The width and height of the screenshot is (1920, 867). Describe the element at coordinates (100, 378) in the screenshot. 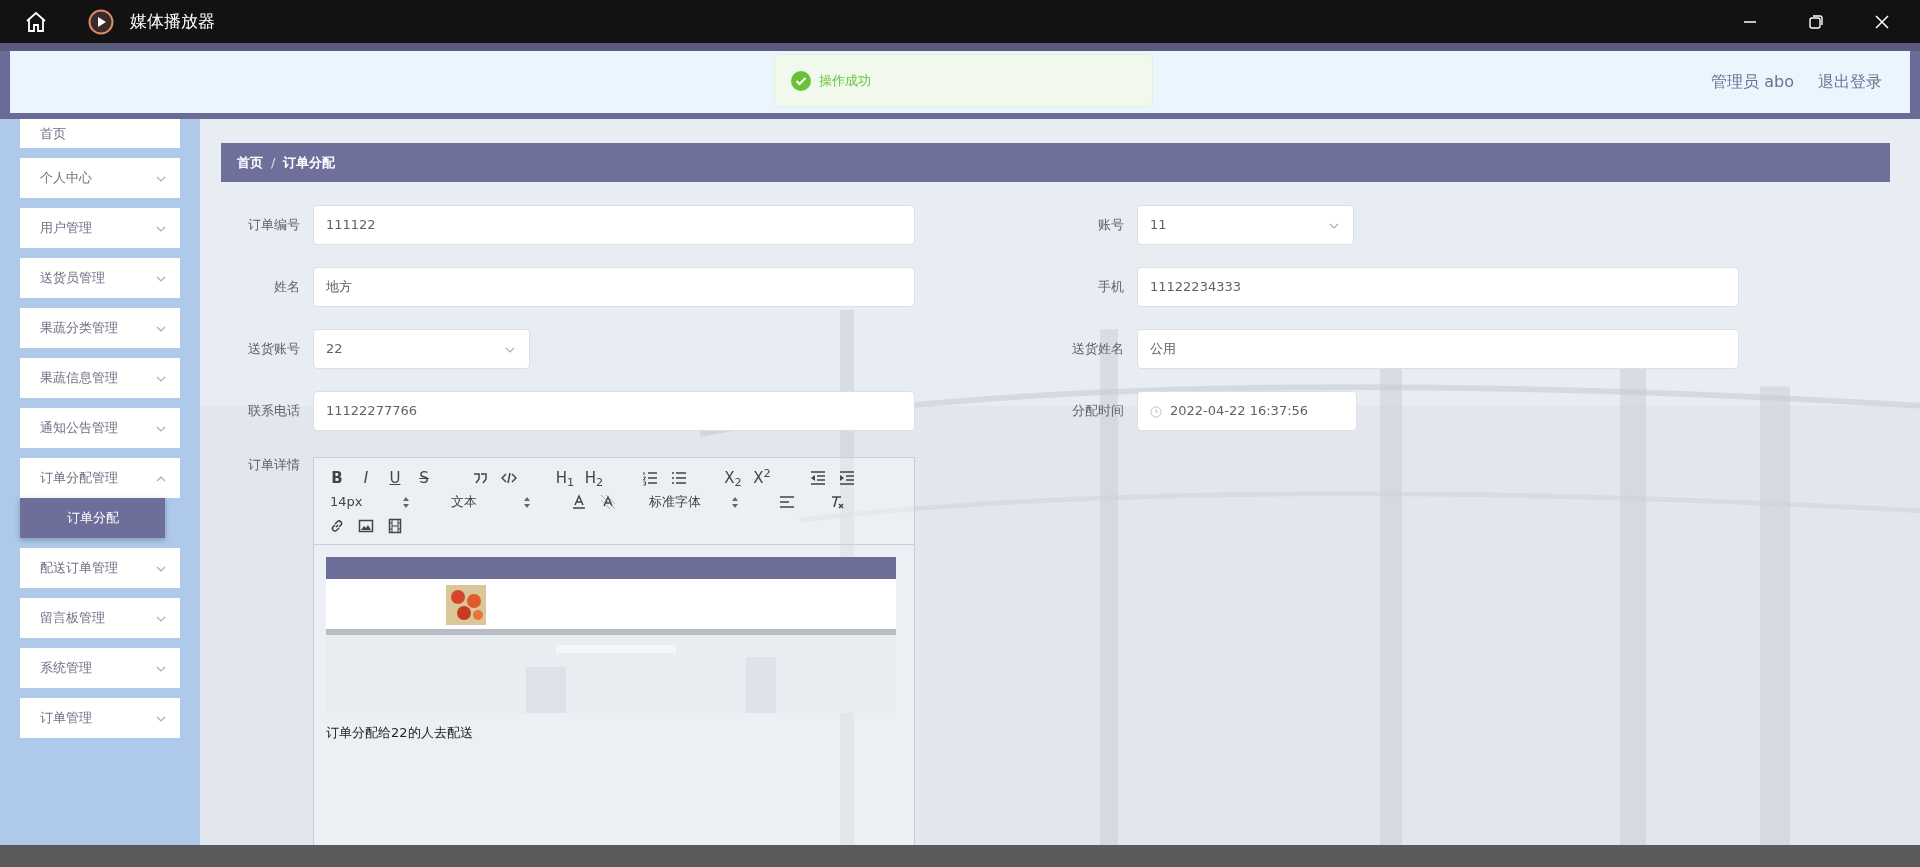

I see `sidebar-item: 果蔬信息管理` at that location.